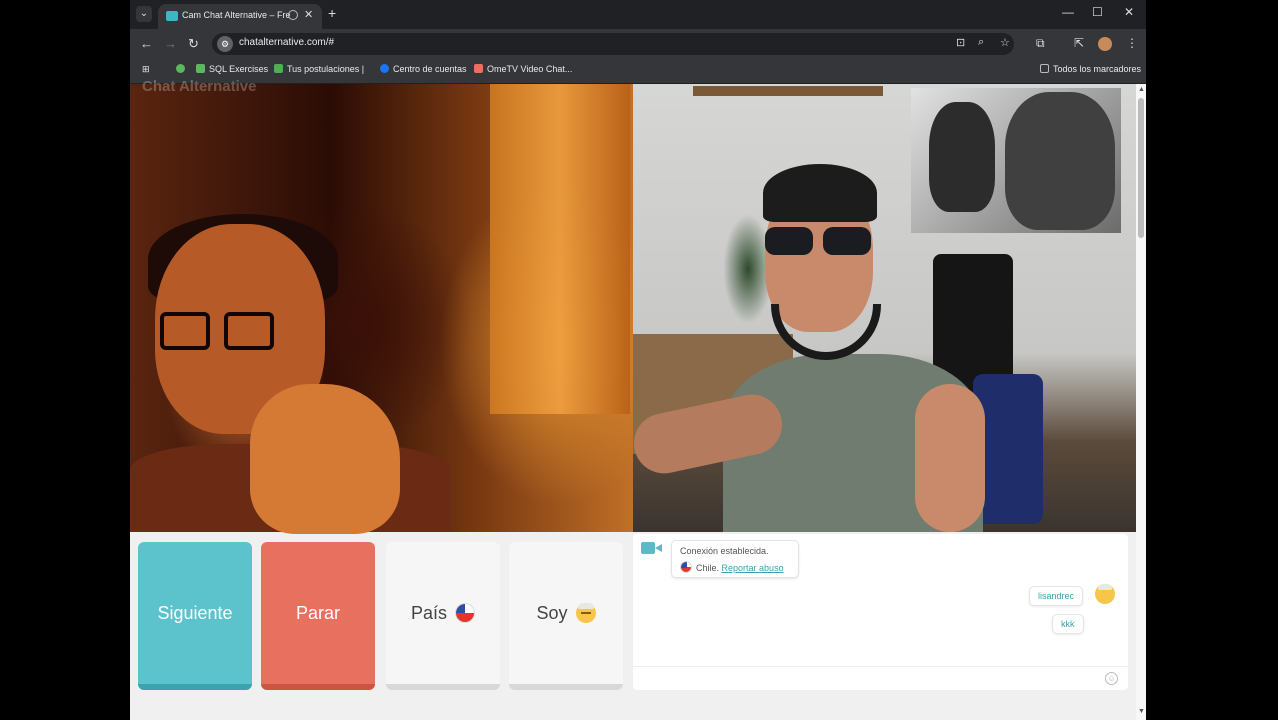 Image resolution: width=1278 pixels, height=720 pixels. What do you see at coordinates (1105, 44) in the screenshot?
I see `profile-avatar` at bounding box center [1105, 44].